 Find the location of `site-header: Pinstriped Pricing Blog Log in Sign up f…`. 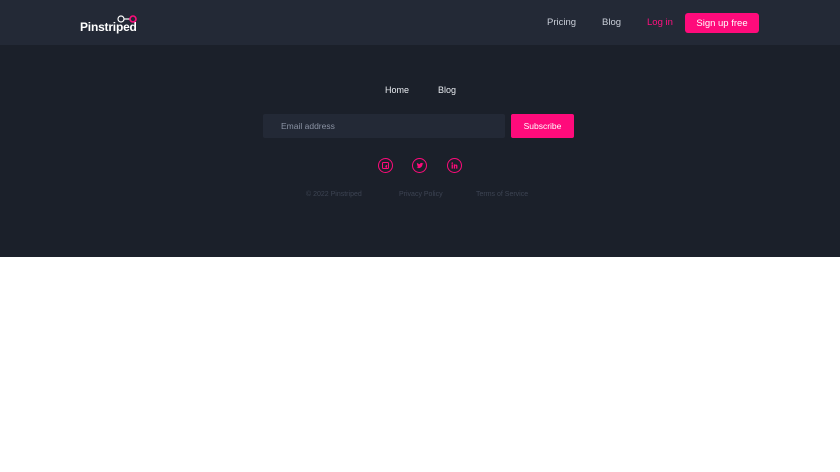

site-header: Pinstriped Pricing Blog Log in Sign up f… is located at coordinates (420, 22).